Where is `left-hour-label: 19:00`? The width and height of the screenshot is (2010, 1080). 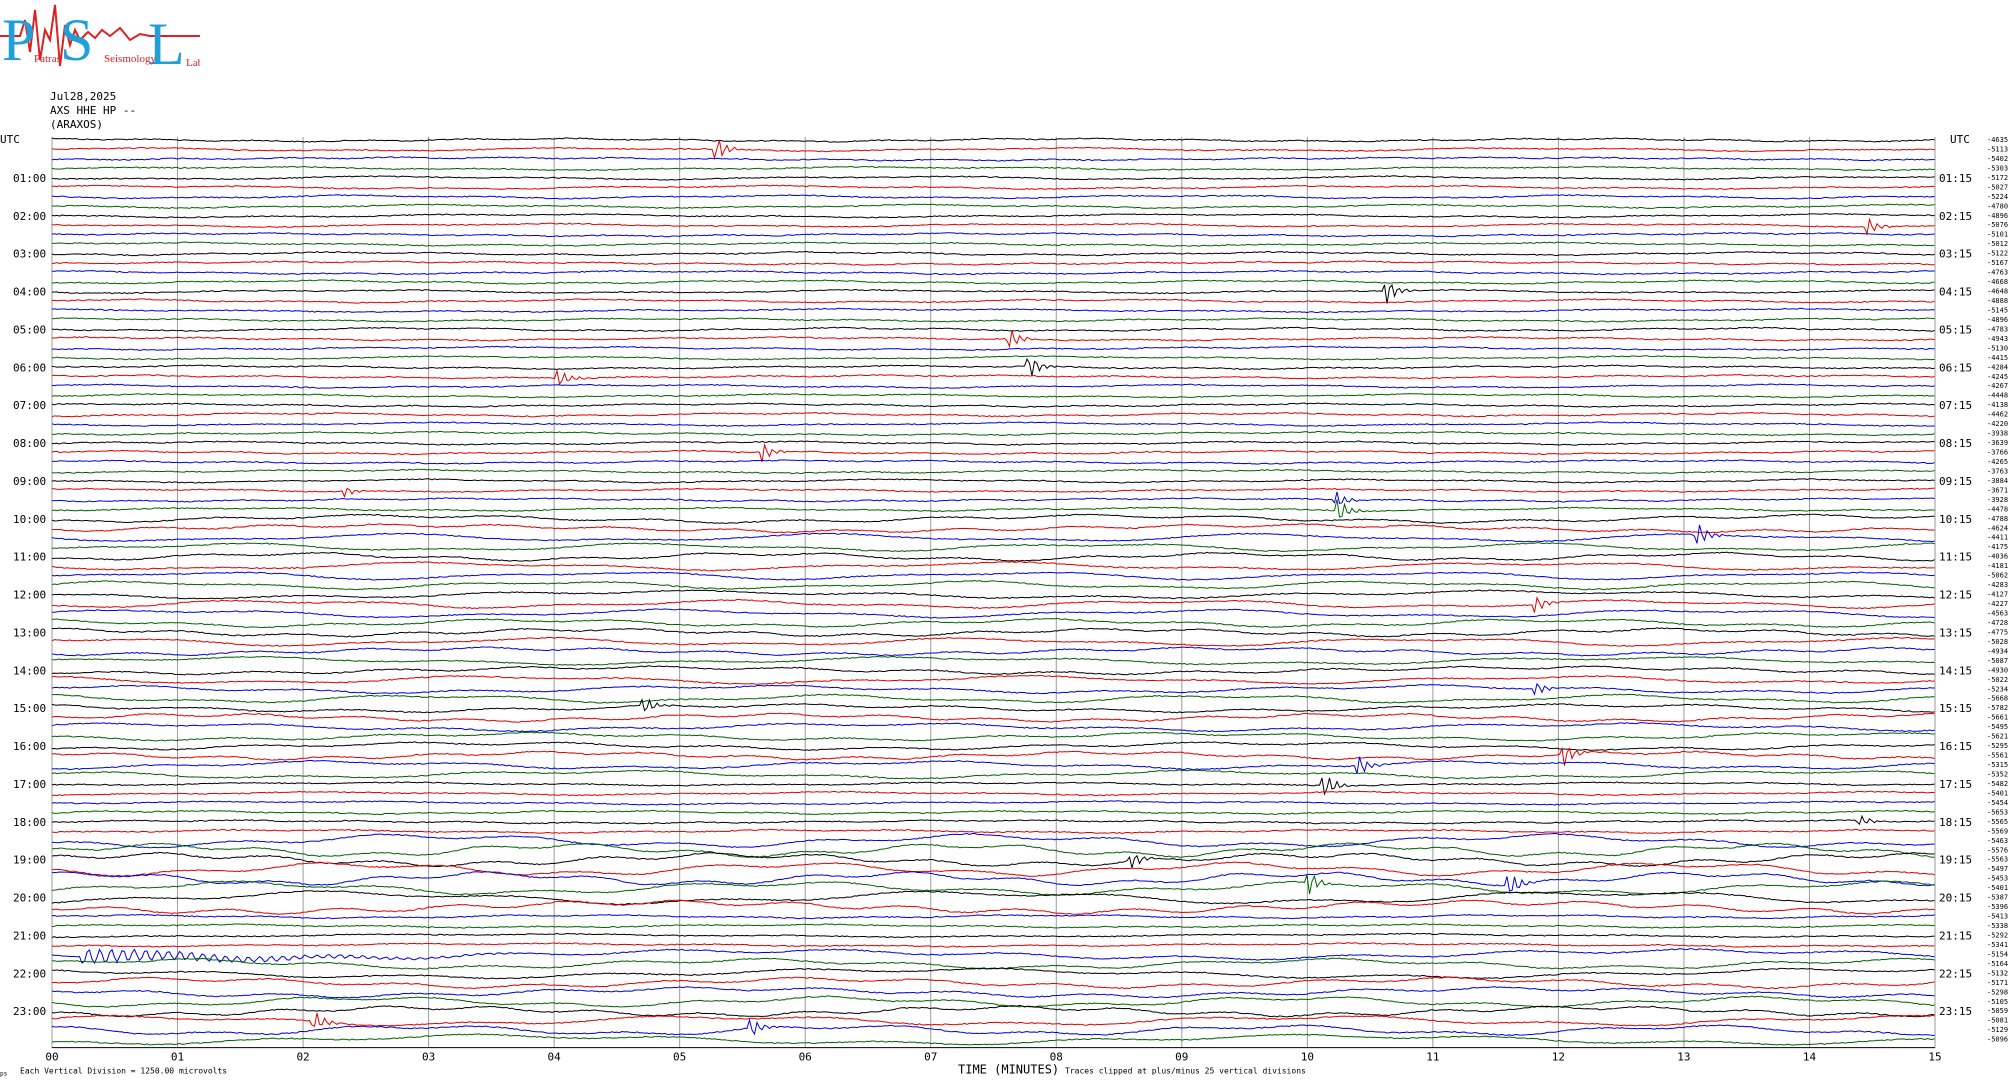 left-hour-label: 19:00 is located at coordinates (29, 860).